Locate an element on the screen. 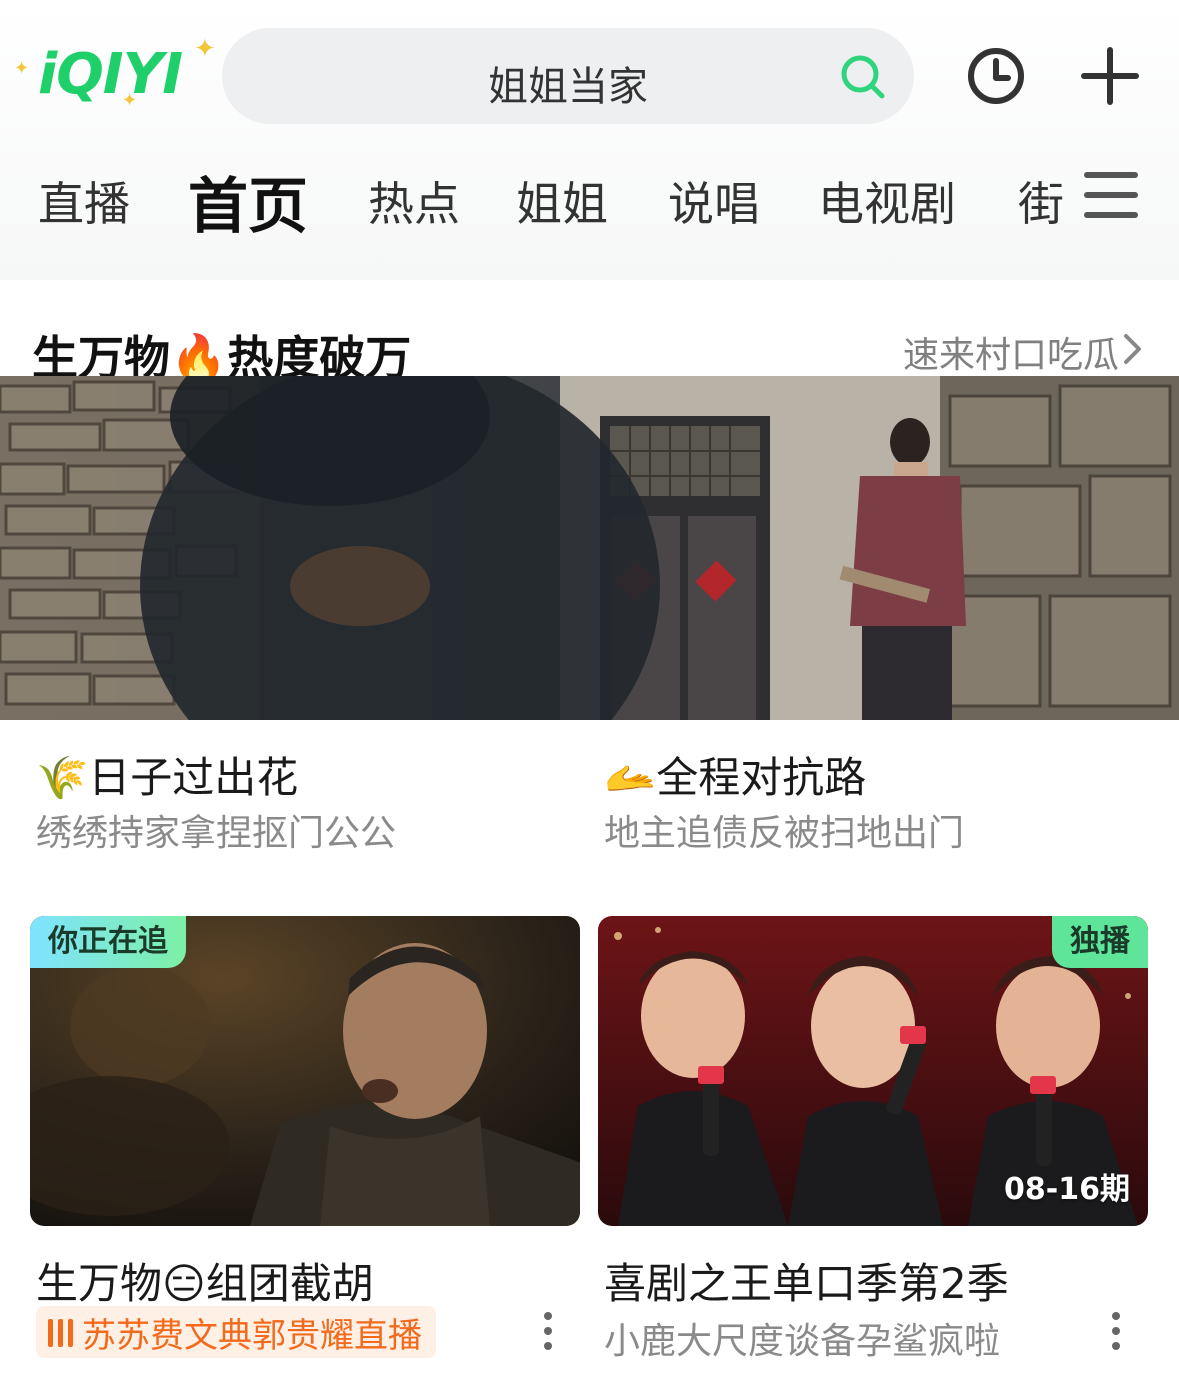 This screenshot has width=1179, height=1390. video-card-1: 你正在追 is located at coordinates (305, 1071).